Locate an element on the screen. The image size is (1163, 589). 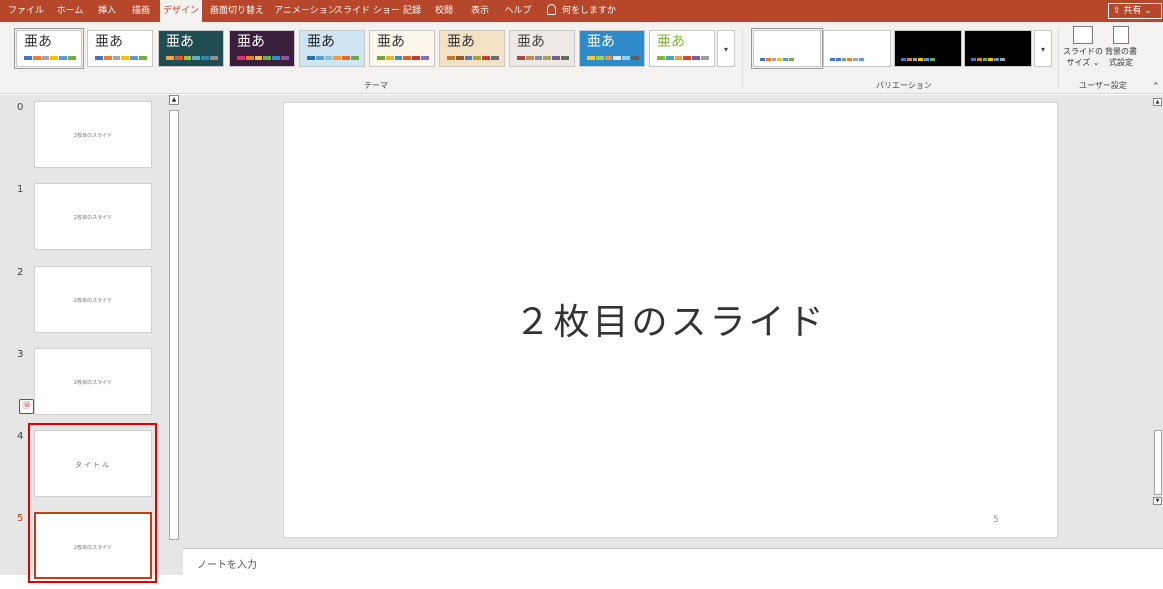
format-background-button: 背景の書 式設定 is located at coordinates (1121, 47).